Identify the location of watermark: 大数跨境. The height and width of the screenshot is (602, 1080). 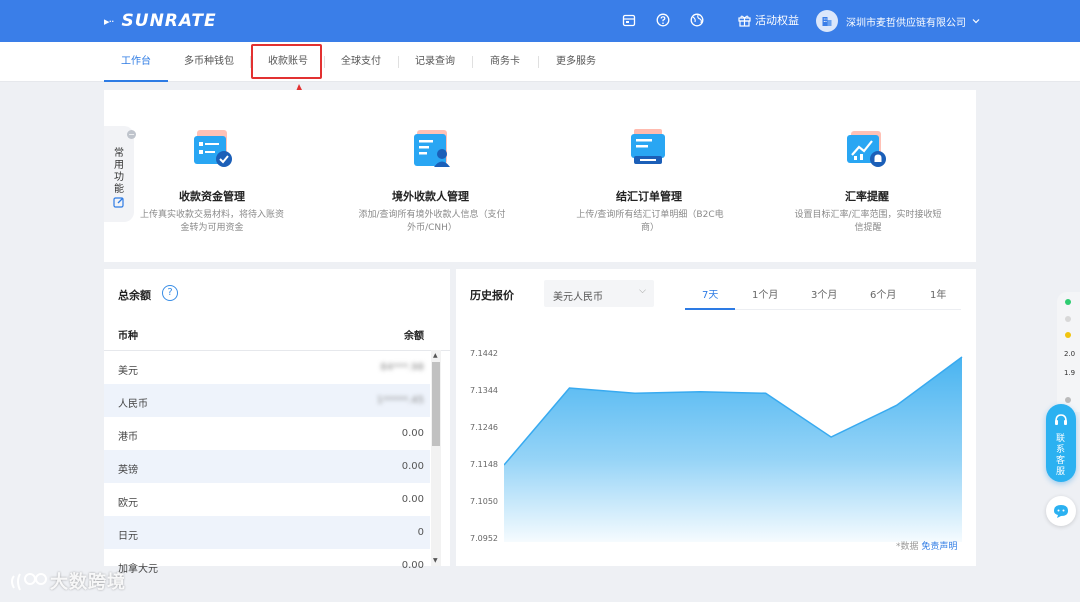
(68, 581).